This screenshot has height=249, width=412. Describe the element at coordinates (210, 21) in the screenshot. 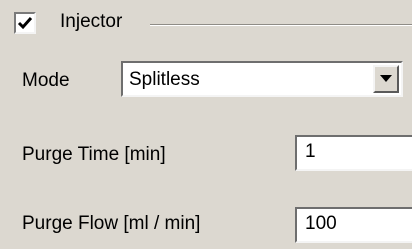

I see `injector-group-header: Injector` at that location.